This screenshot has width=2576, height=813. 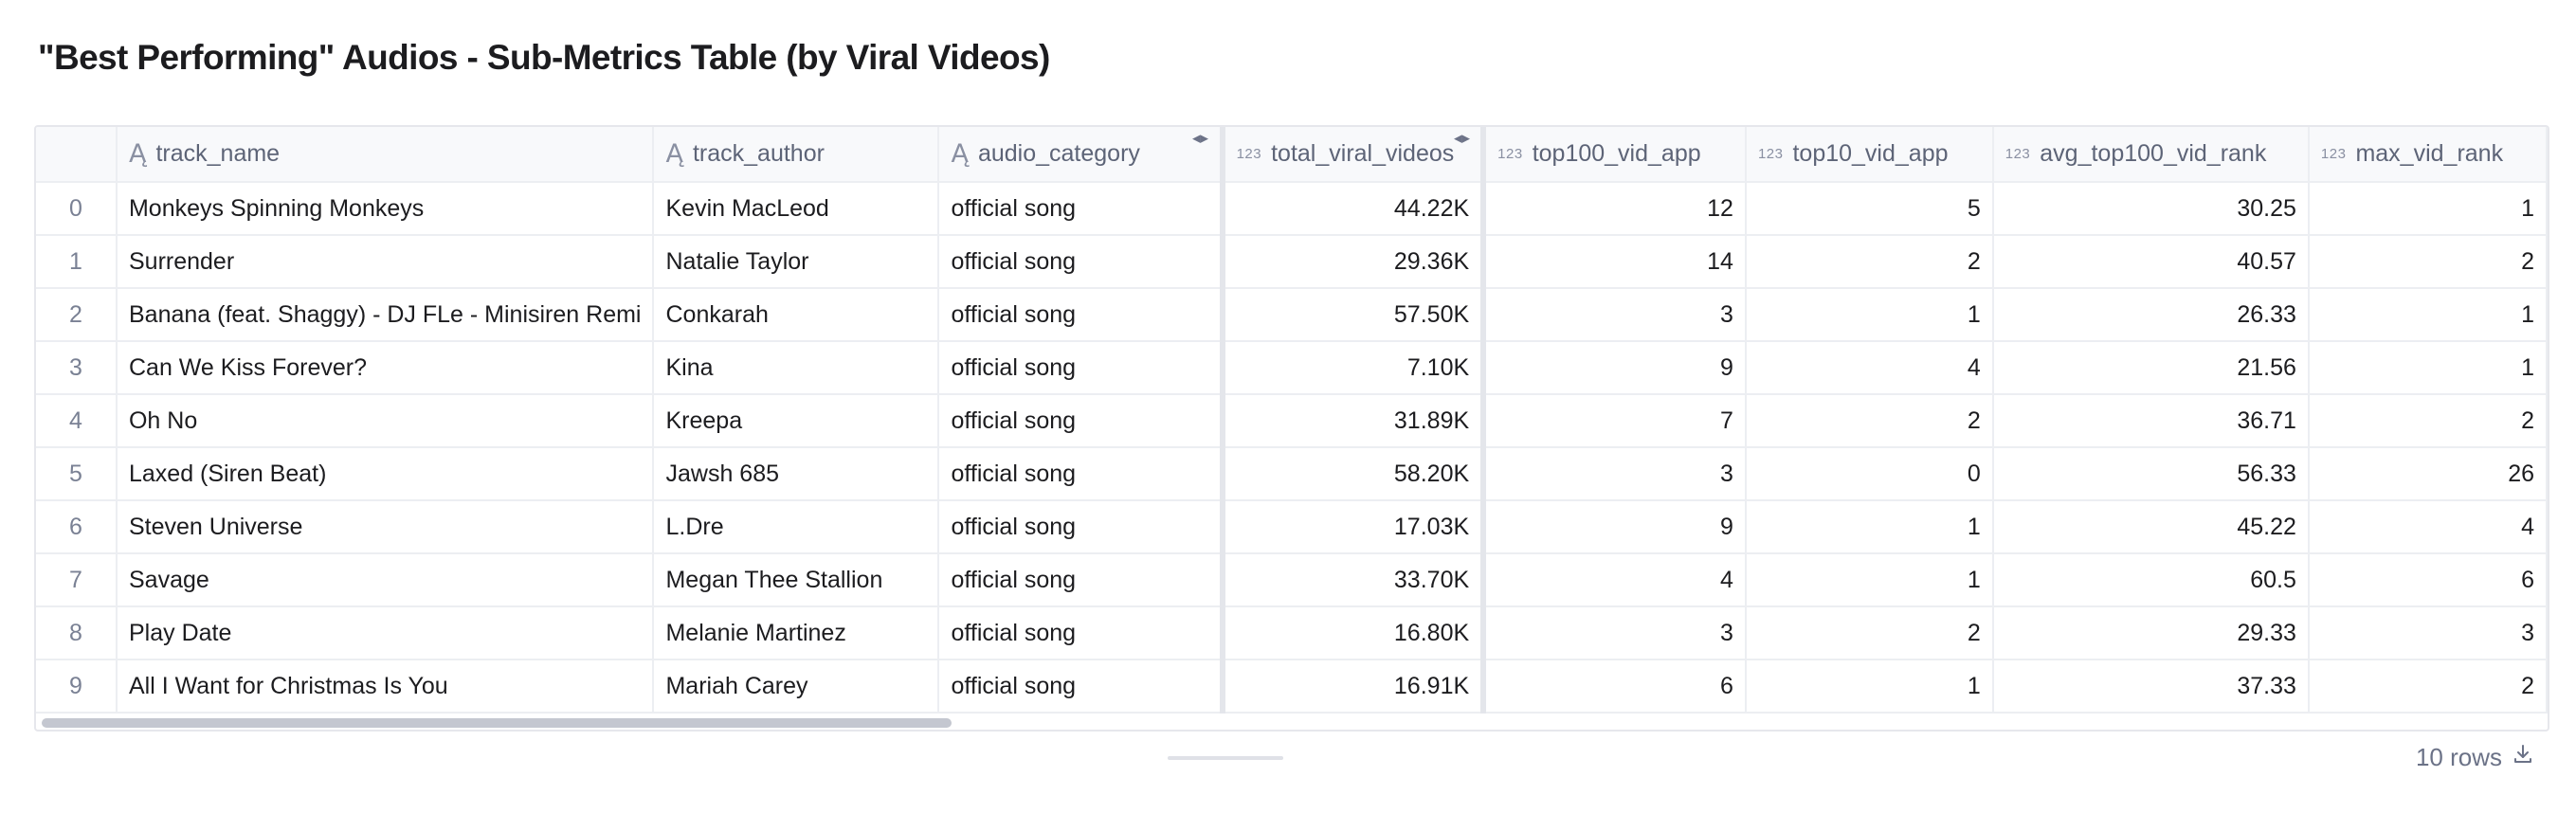 I want to click on cell-top10_vid_app: 4, so click(x=1869, y=368).